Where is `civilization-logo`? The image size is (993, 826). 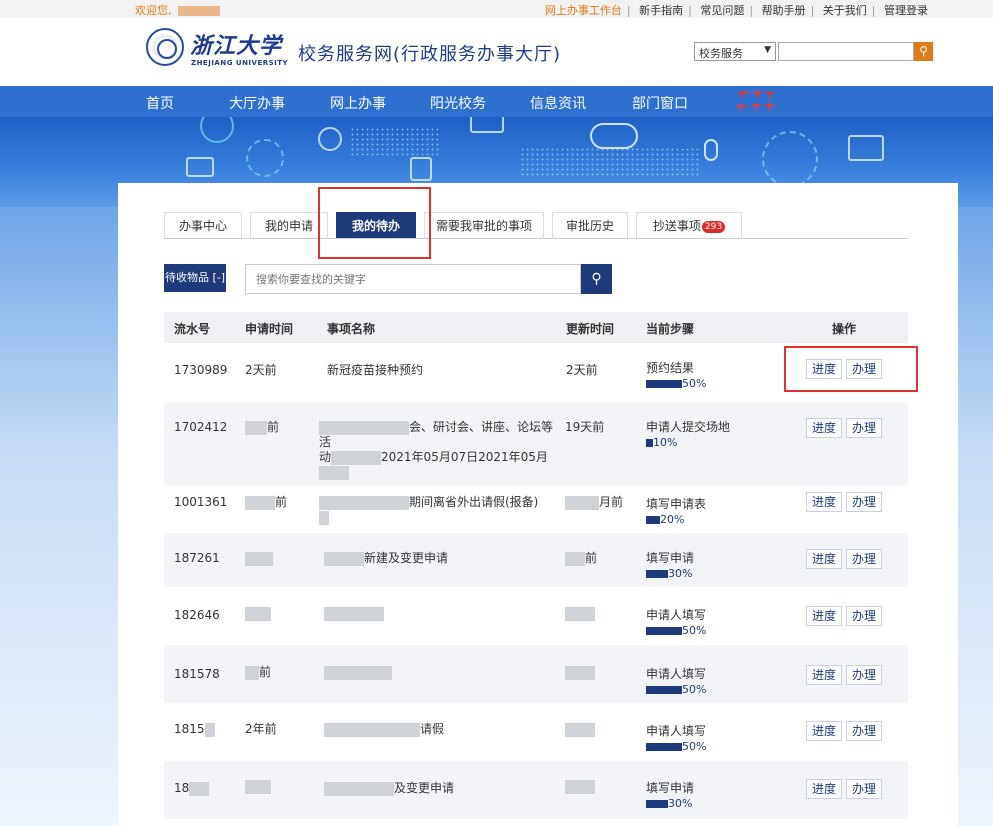 civilization-logo is located at coordinates (756, 101).